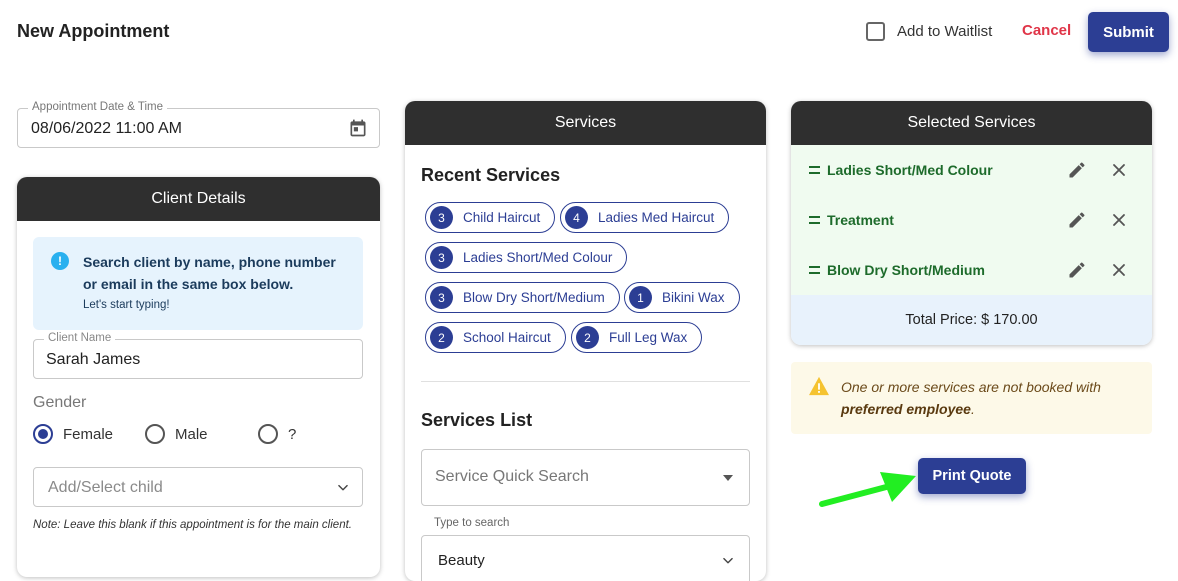  Describe the element at coordinates (80, 338) in the screenshot. I see `client-name-label: Client Name` at that location.